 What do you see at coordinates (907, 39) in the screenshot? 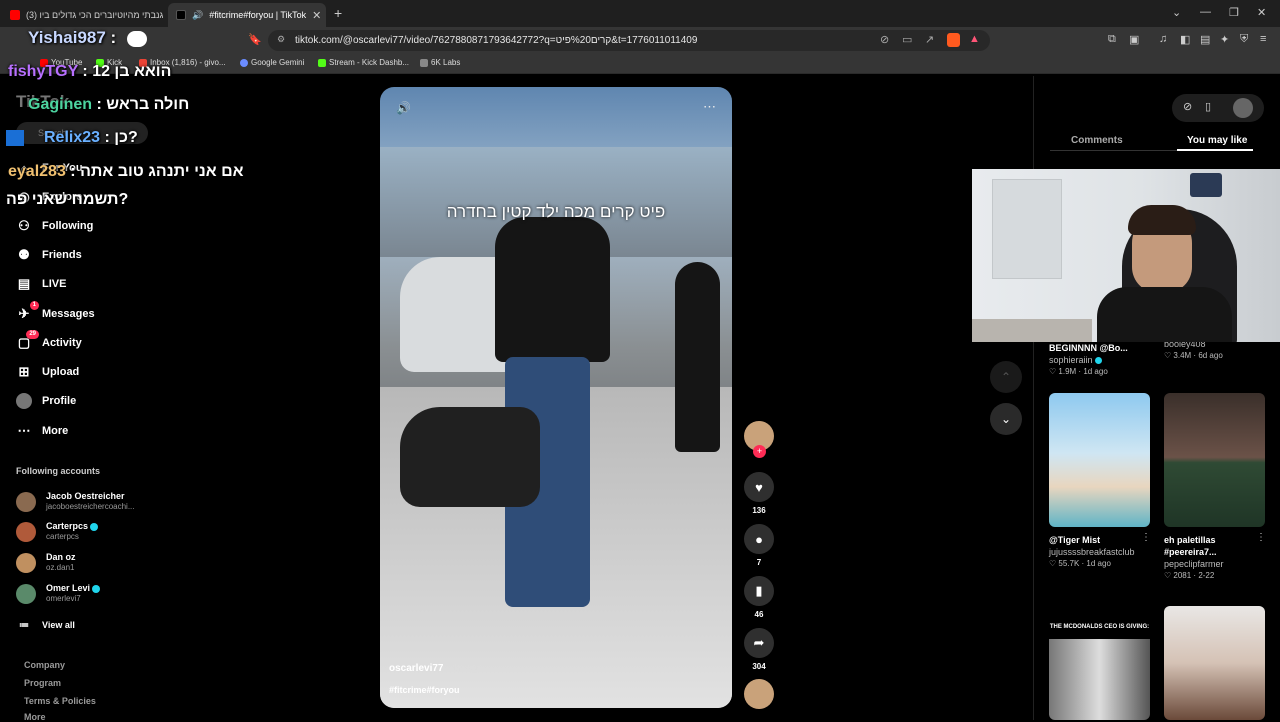
I see `install-app-icon: ▭` at bounding box center [907, 39].